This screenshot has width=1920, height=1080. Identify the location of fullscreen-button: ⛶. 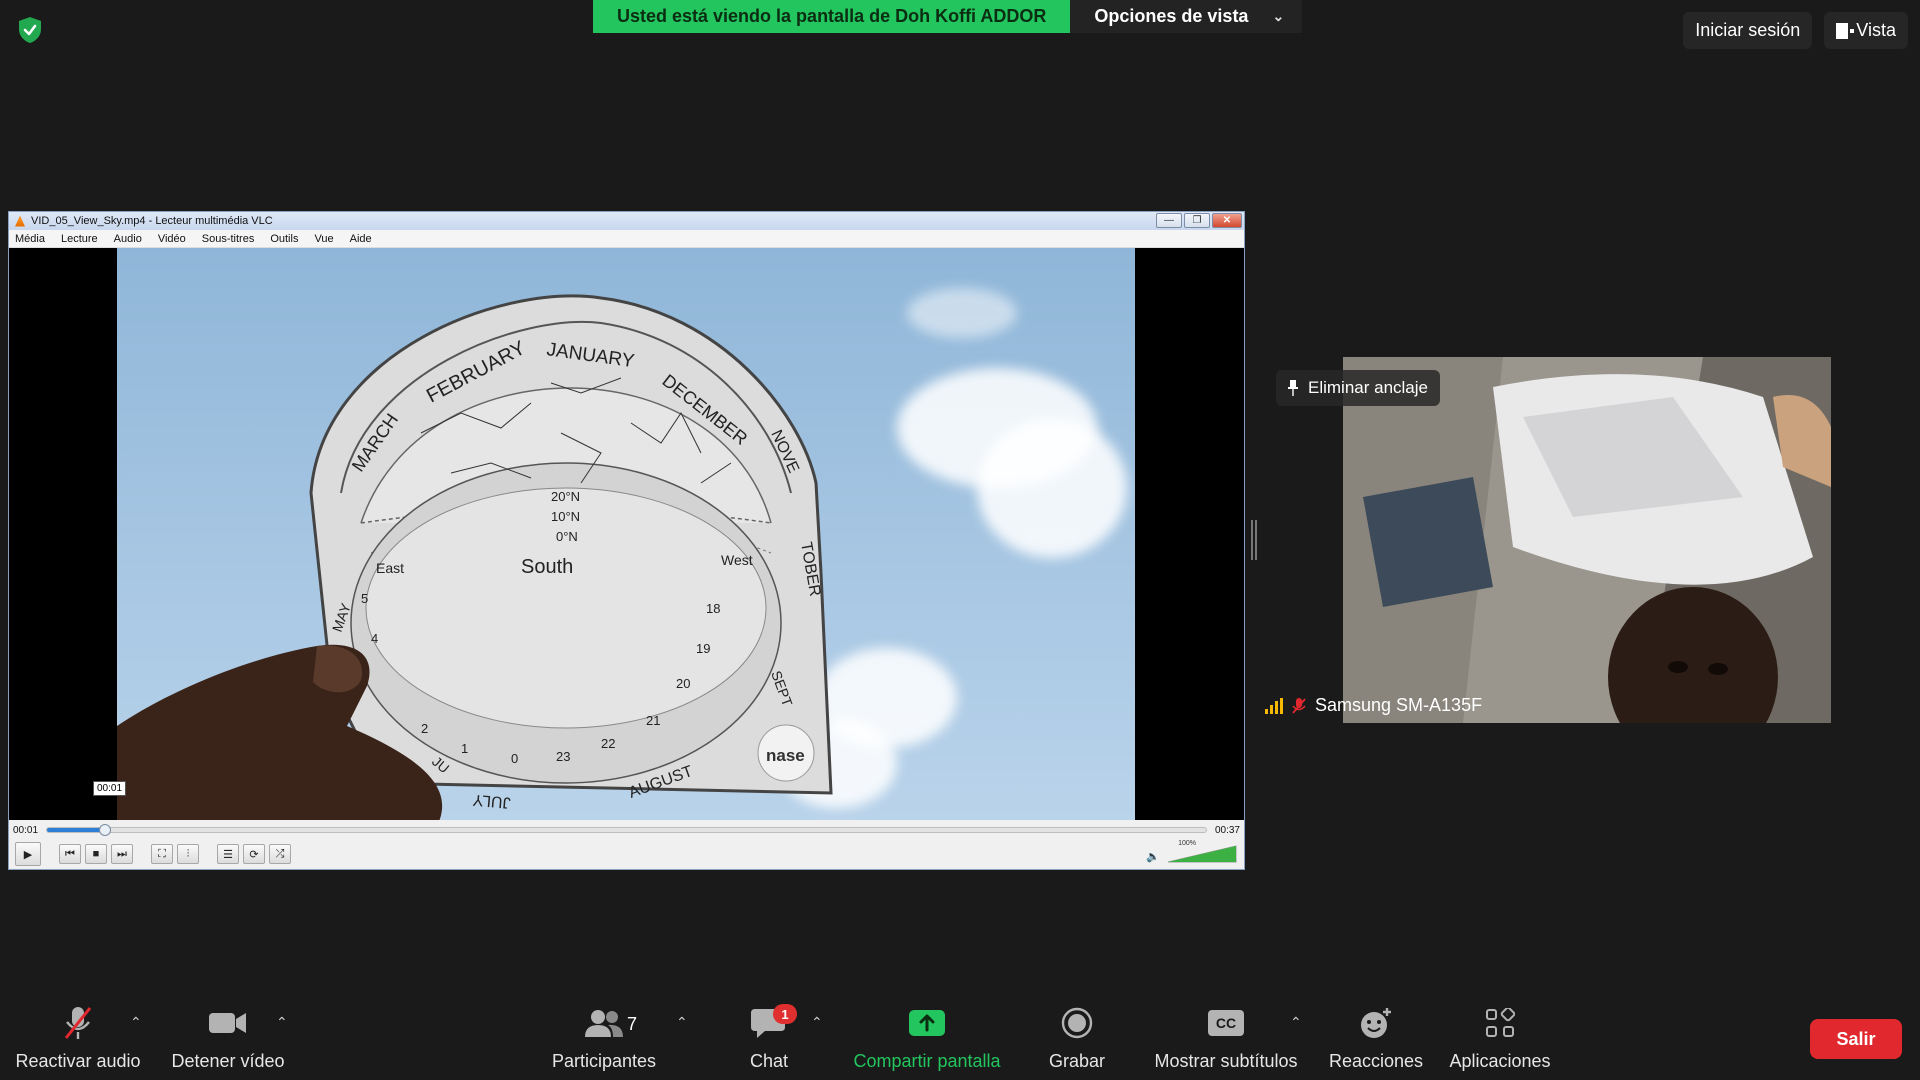
(162, 854).